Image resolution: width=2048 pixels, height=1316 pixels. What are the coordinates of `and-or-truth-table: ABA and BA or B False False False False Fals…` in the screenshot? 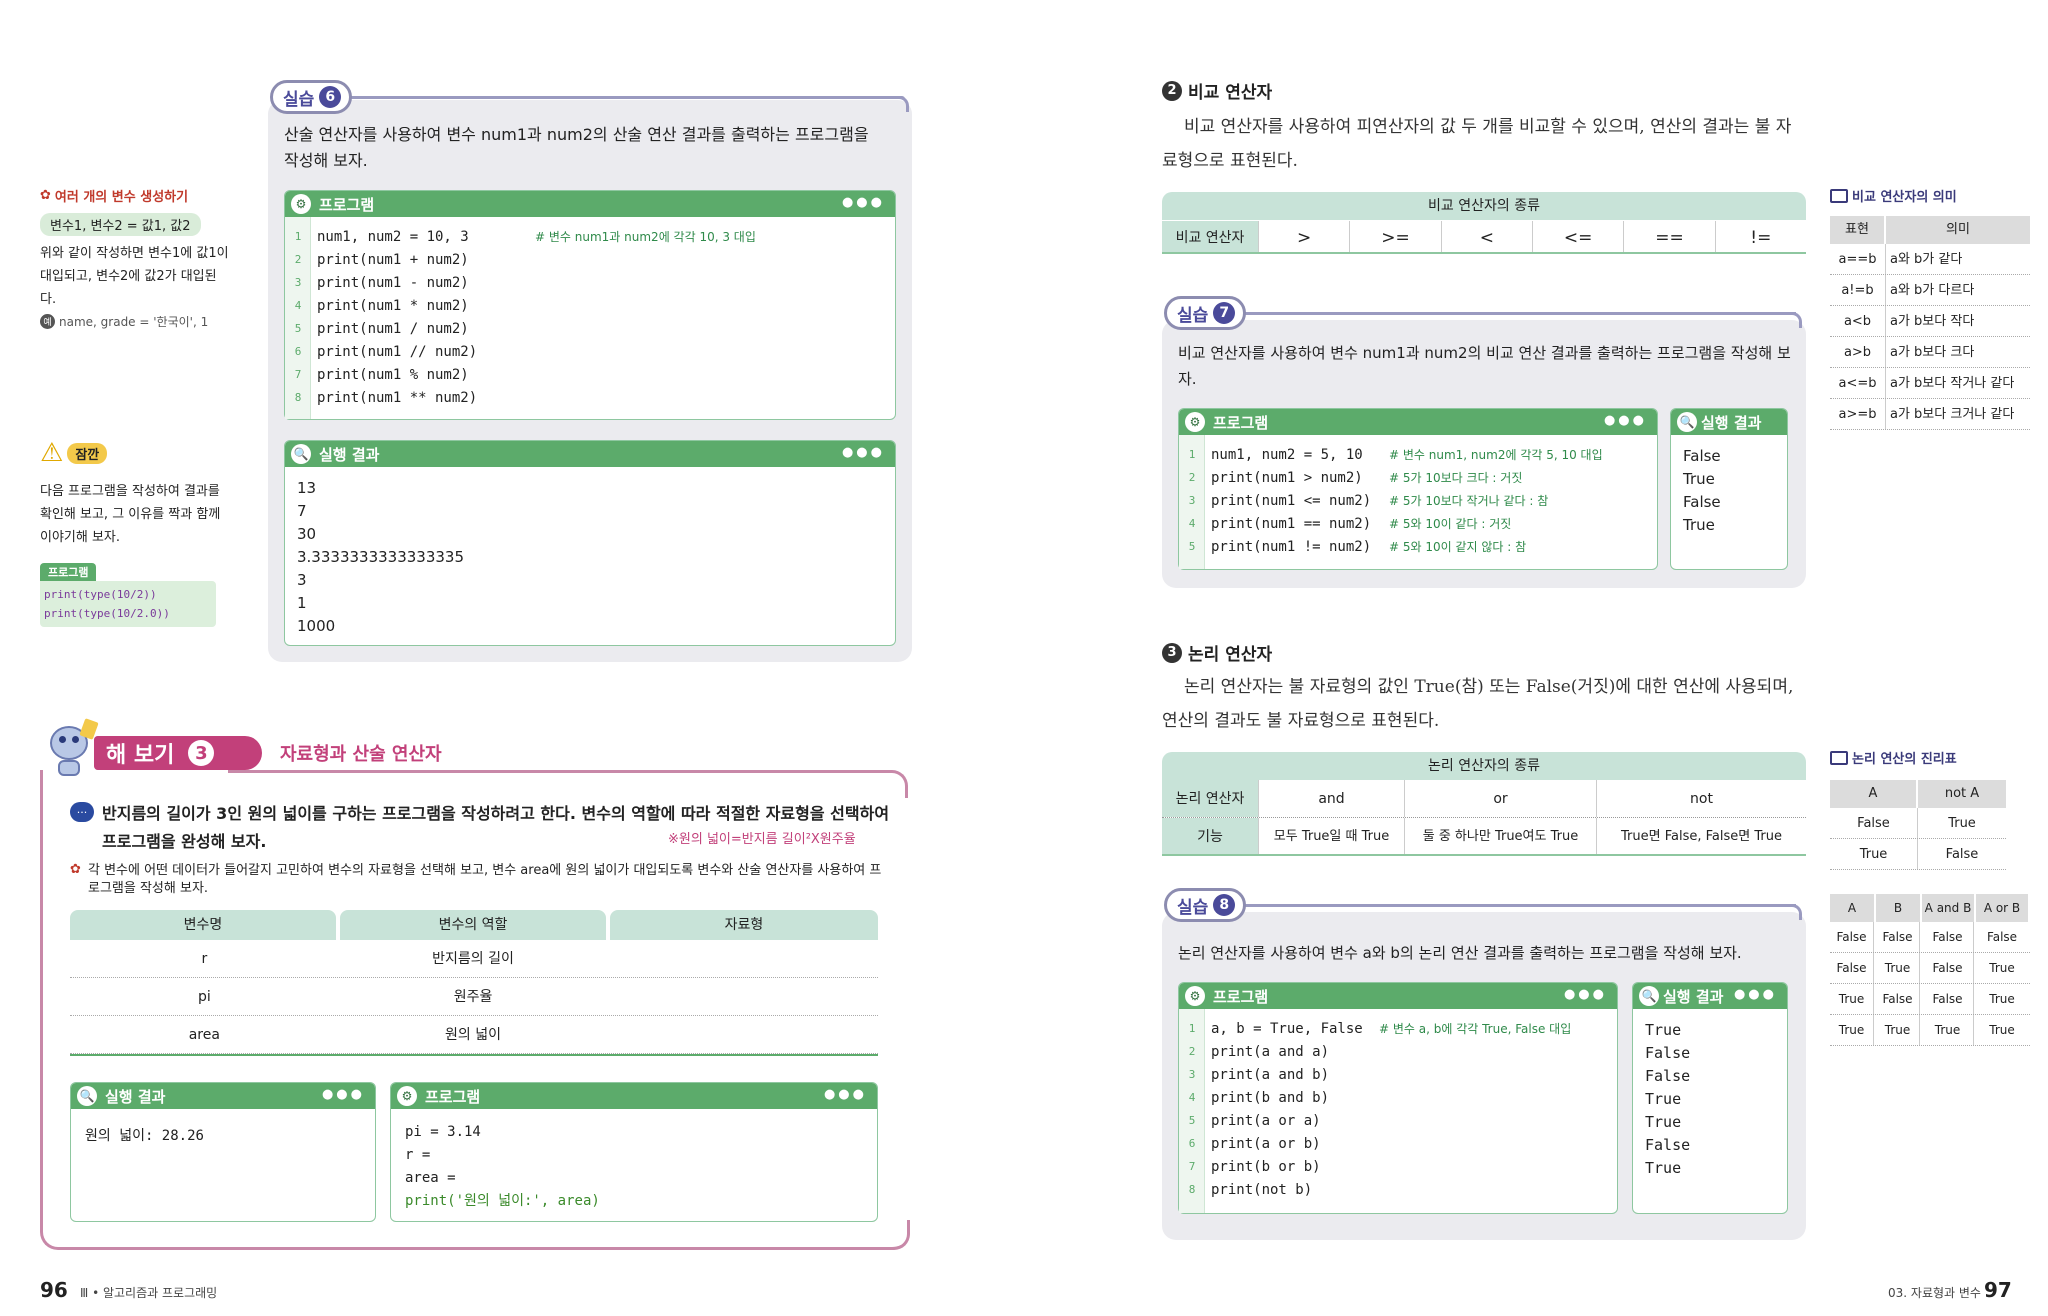 It's located at (1930, 970).